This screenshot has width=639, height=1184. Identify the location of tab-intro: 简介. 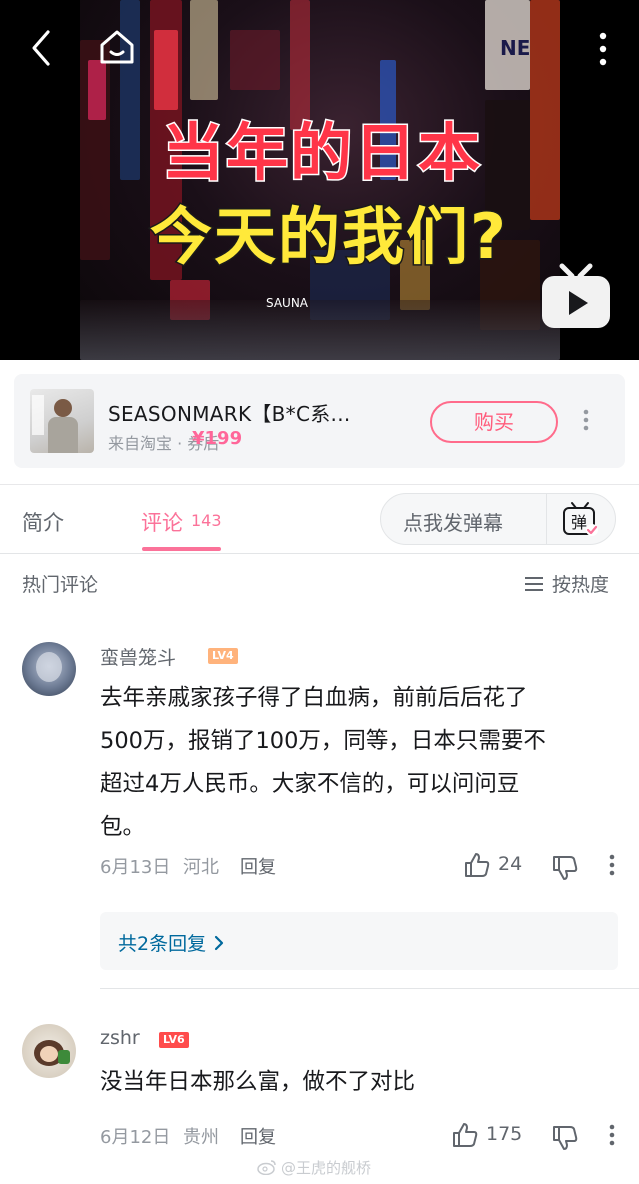
(43, 522).